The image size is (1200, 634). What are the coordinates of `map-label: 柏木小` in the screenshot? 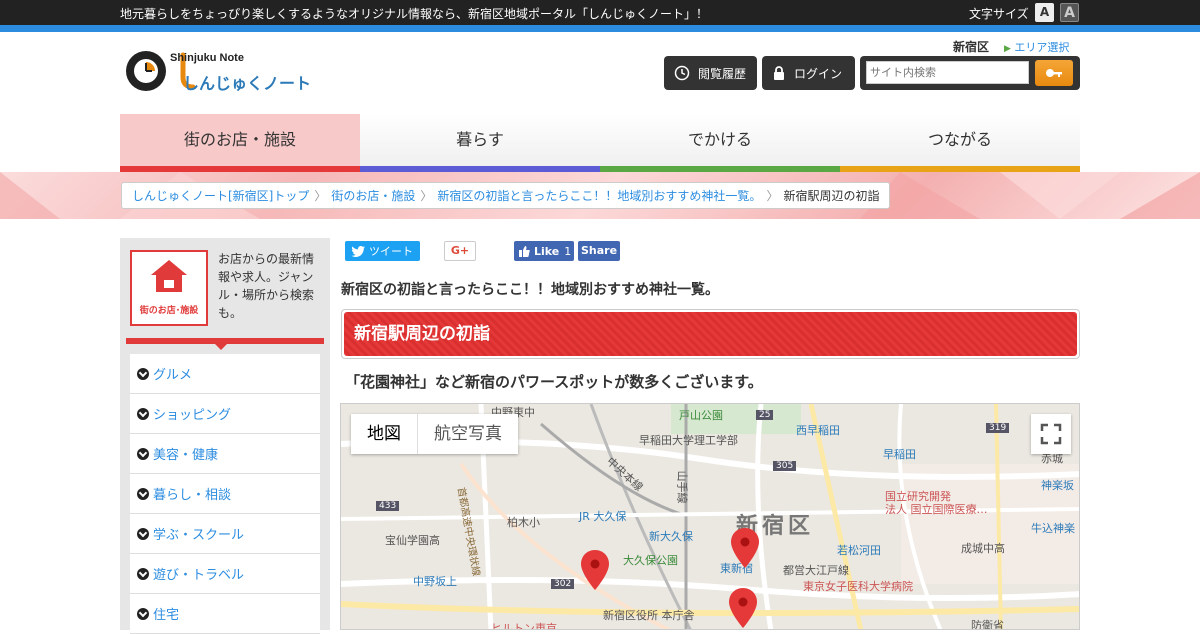 It's located at (523, 522).